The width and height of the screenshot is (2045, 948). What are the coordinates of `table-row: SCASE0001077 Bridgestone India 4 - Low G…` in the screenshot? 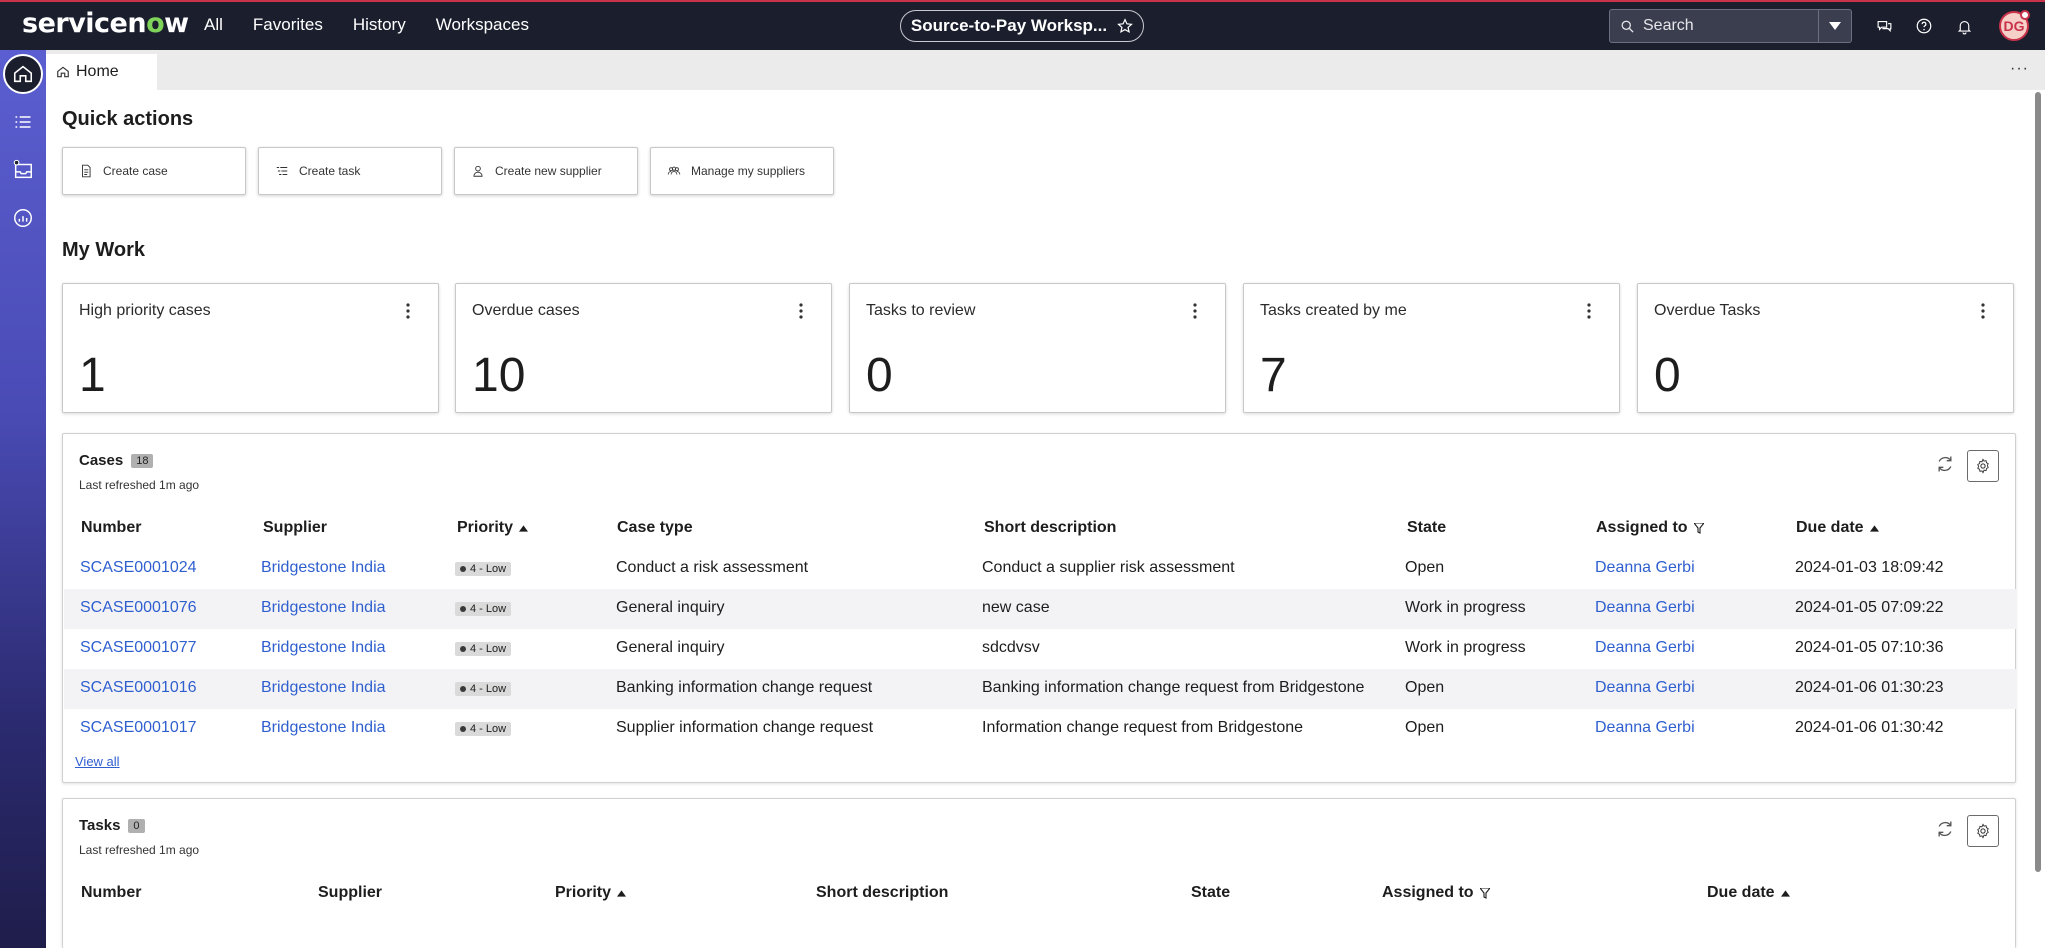 It's located at (1040, 649).